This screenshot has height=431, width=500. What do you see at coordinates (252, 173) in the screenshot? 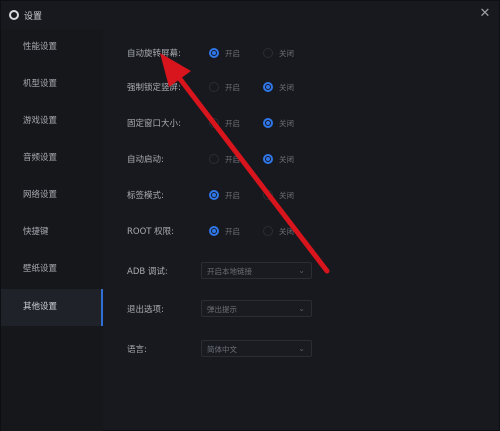
I see `arrow-shaft` at bounding box center [252, 173].